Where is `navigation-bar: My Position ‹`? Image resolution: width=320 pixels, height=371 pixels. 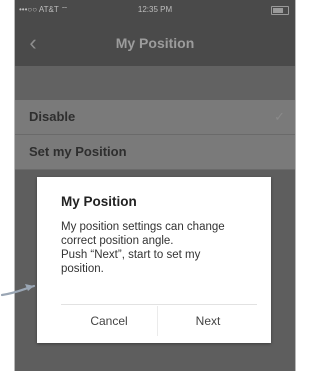
navigation-bar: My Position ‹ is located at coordinates (155, 43).